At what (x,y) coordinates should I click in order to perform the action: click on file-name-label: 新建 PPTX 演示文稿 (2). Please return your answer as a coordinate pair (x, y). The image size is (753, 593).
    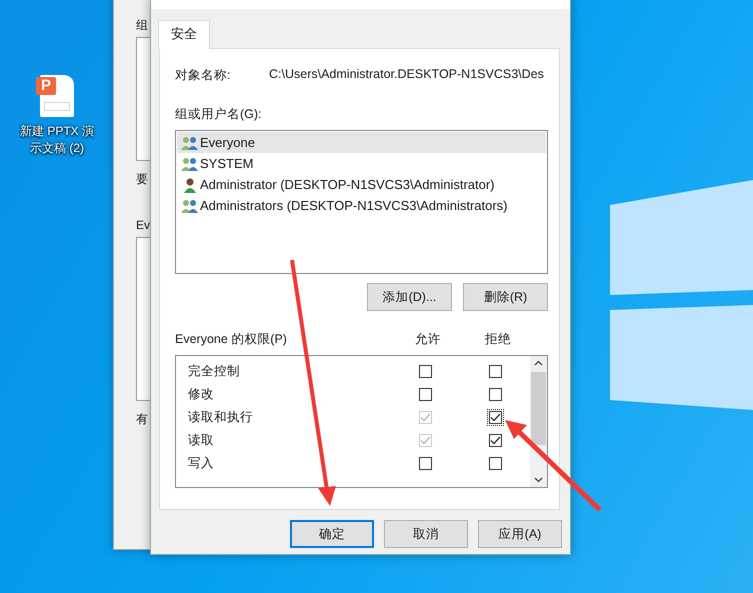
    Looking at the image, I should click on (56, 140).